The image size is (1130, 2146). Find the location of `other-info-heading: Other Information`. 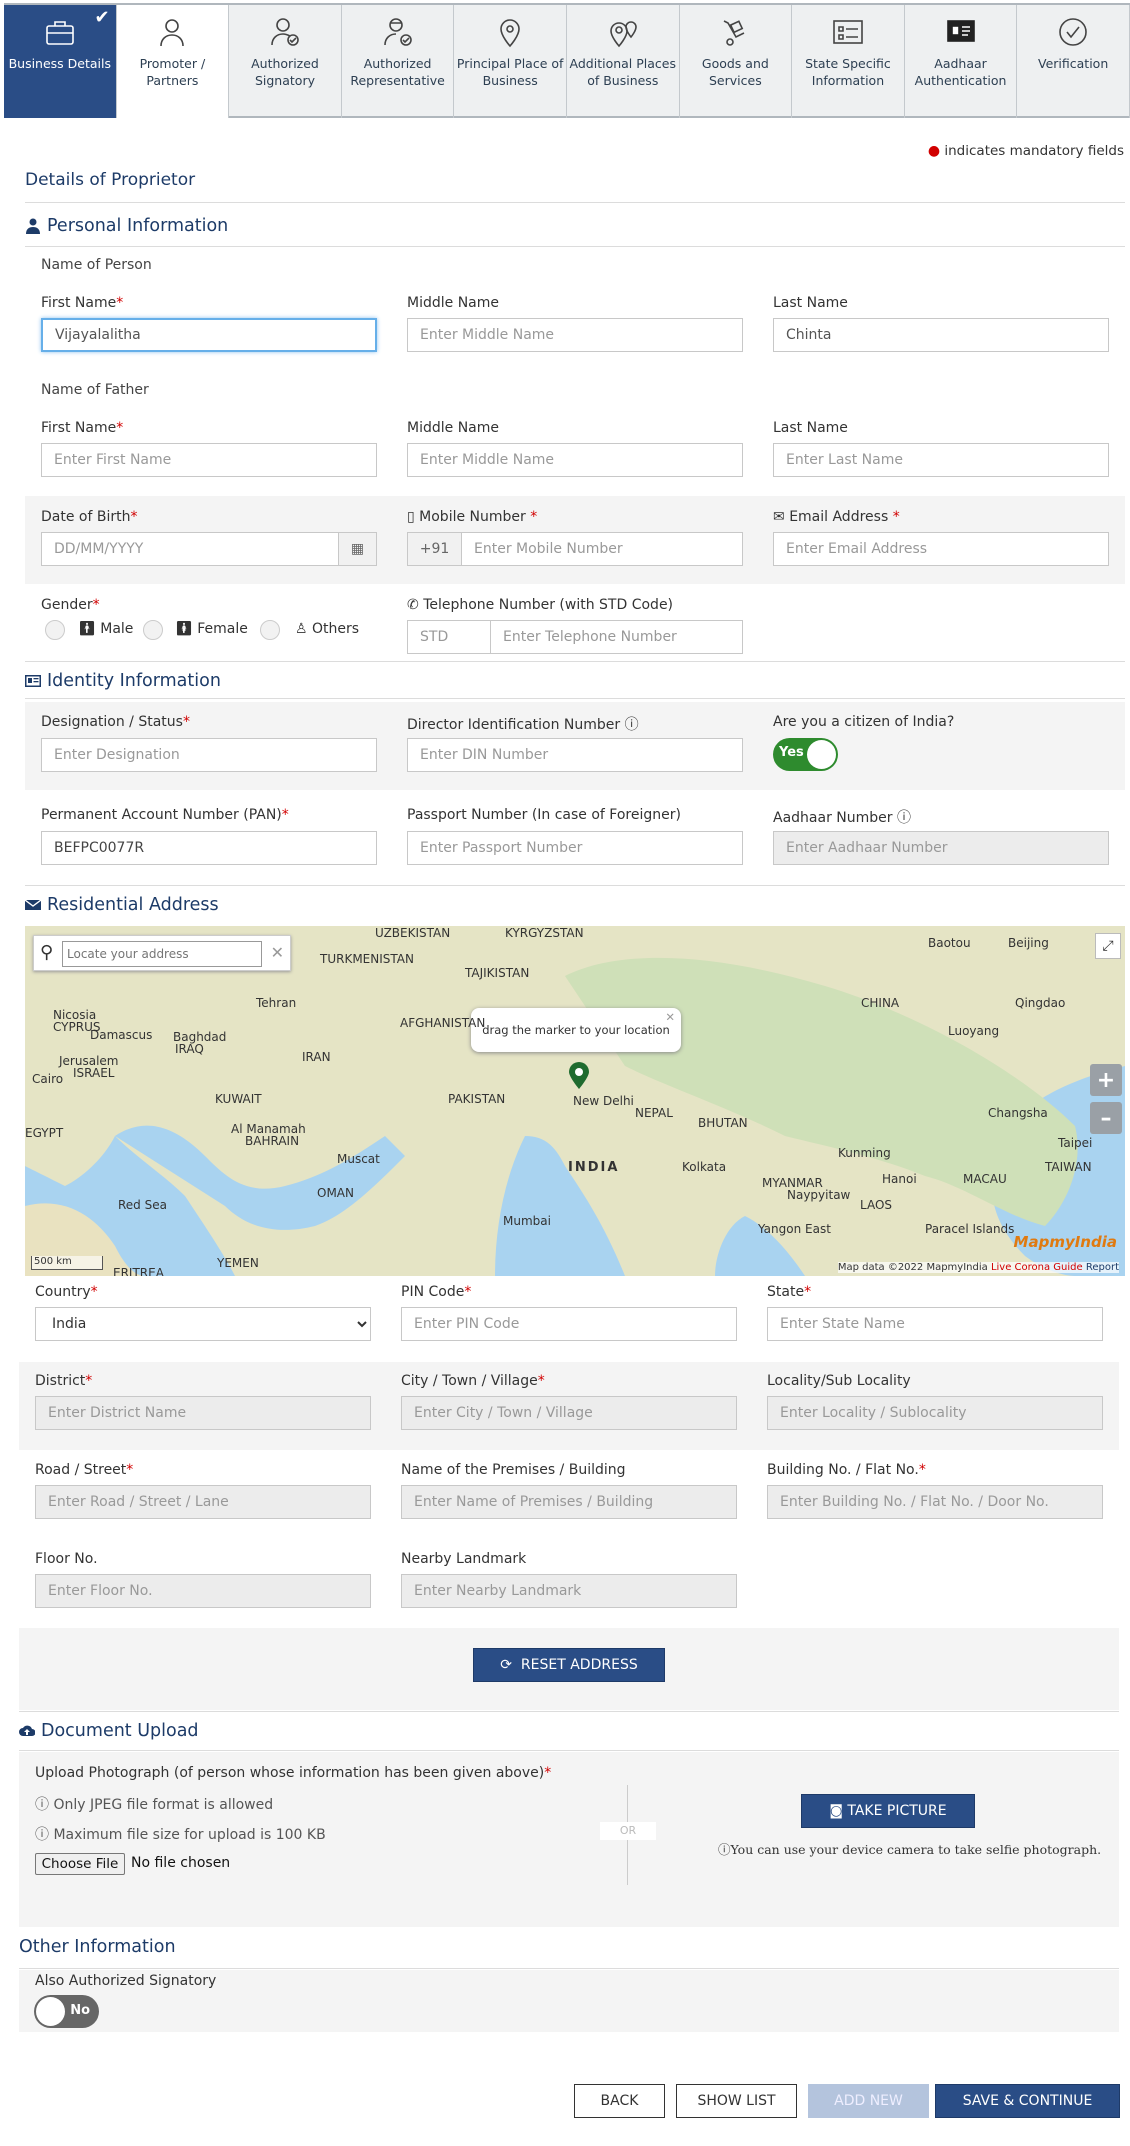

other-info-heading: Other Information is located at coordinates (97, 1947).